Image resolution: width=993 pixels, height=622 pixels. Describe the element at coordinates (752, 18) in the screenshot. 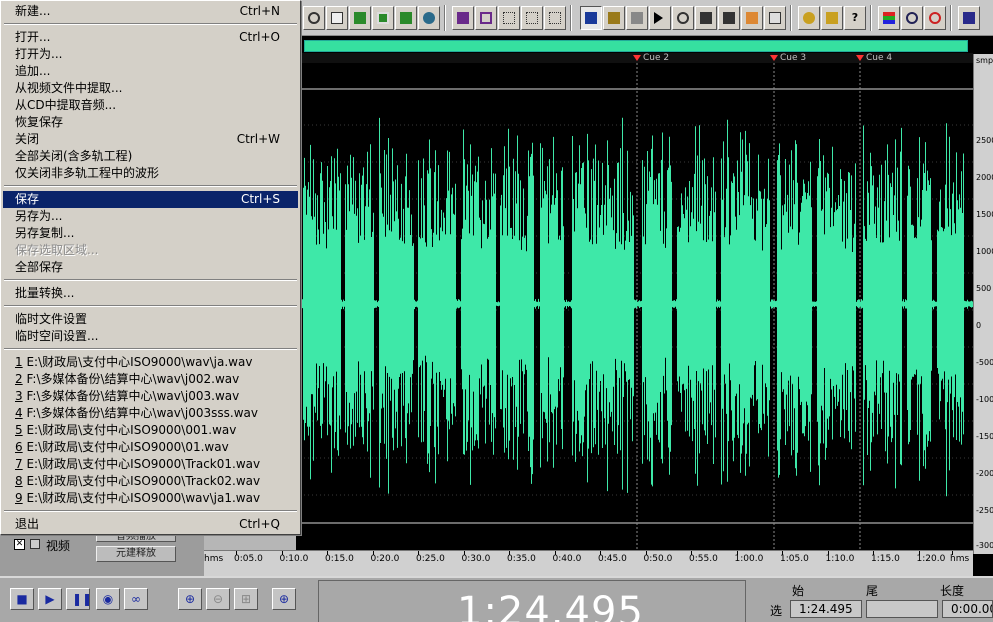

I see `spectrum-icon` at that location.